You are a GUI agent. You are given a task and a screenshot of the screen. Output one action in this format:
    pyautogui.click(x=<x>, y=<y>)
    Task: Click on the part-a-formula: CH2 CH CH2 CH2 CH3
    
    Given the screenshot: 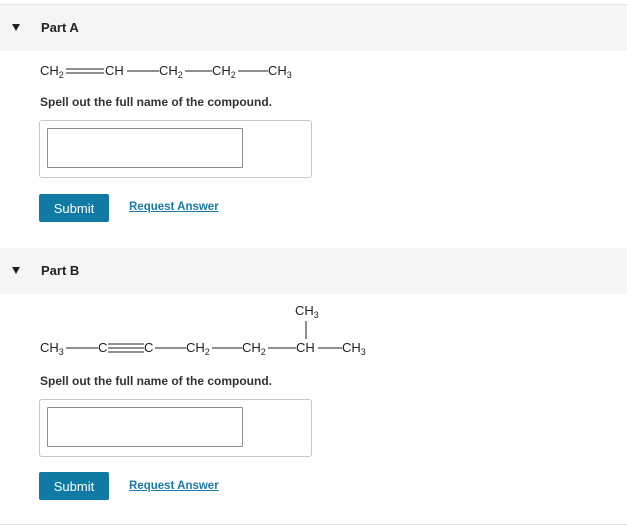 What is the action you would take?
    pyautogui.click(x=180, y=73)
    